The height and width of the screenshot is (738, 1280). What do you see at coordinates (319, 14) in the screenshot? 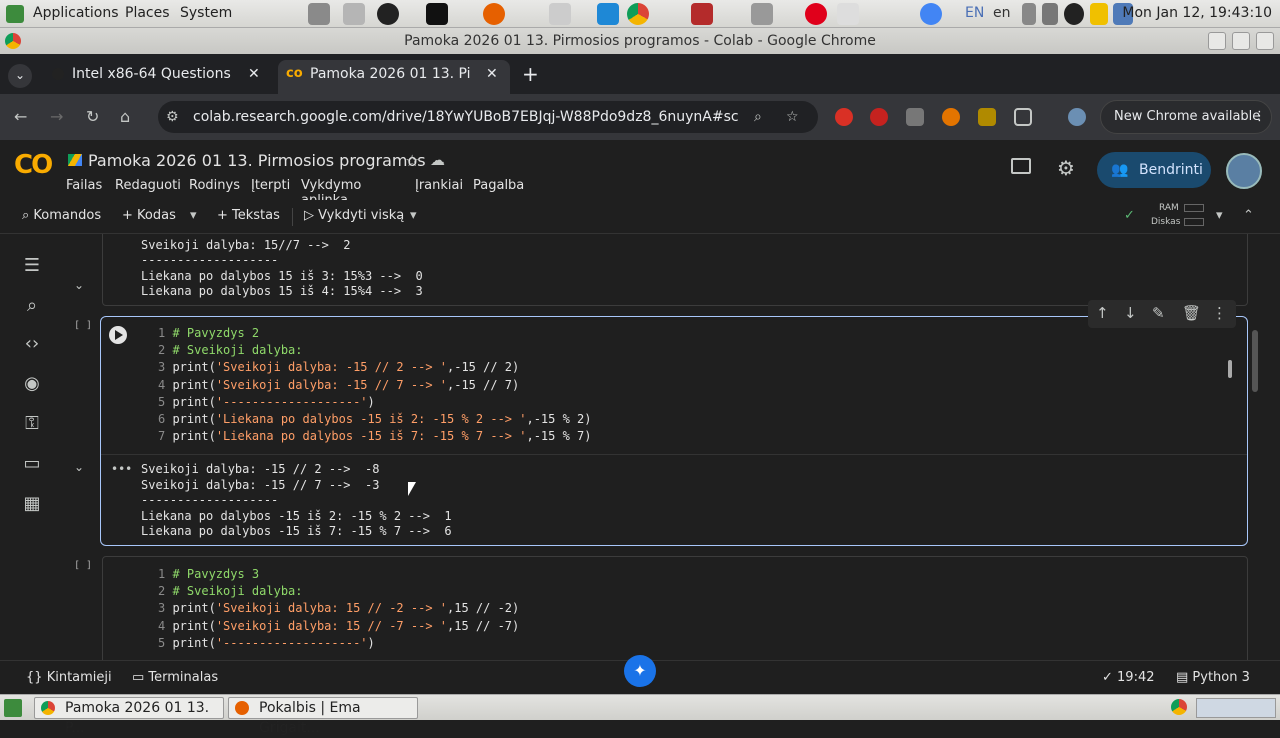
I see `tool-launcher-icon` at bounding box center [319, 14].